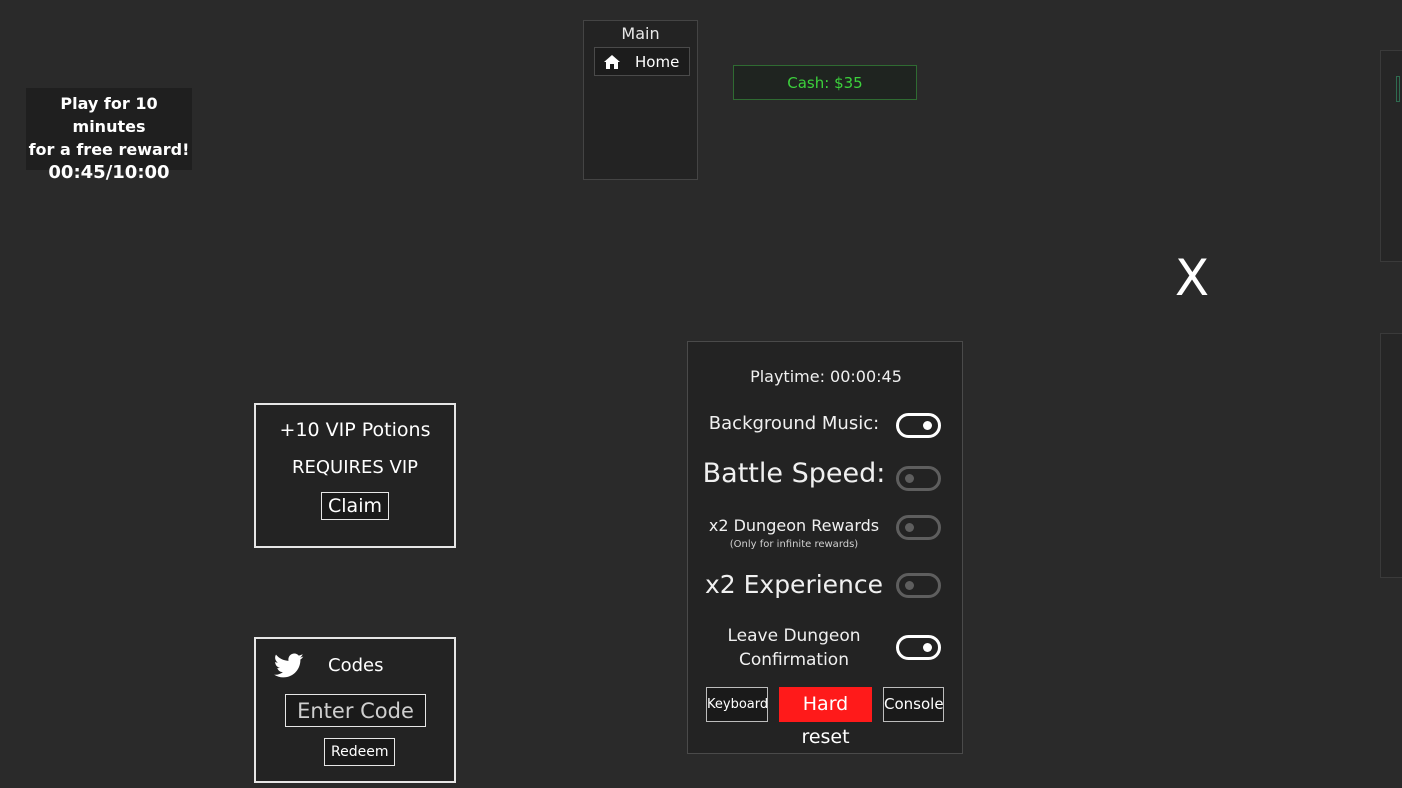 This screenshot has height=788, width=1402. Describe the element at coordinates (825, 717) in the screenshot. I see `hard-reset-button: Hard reset` at that location.